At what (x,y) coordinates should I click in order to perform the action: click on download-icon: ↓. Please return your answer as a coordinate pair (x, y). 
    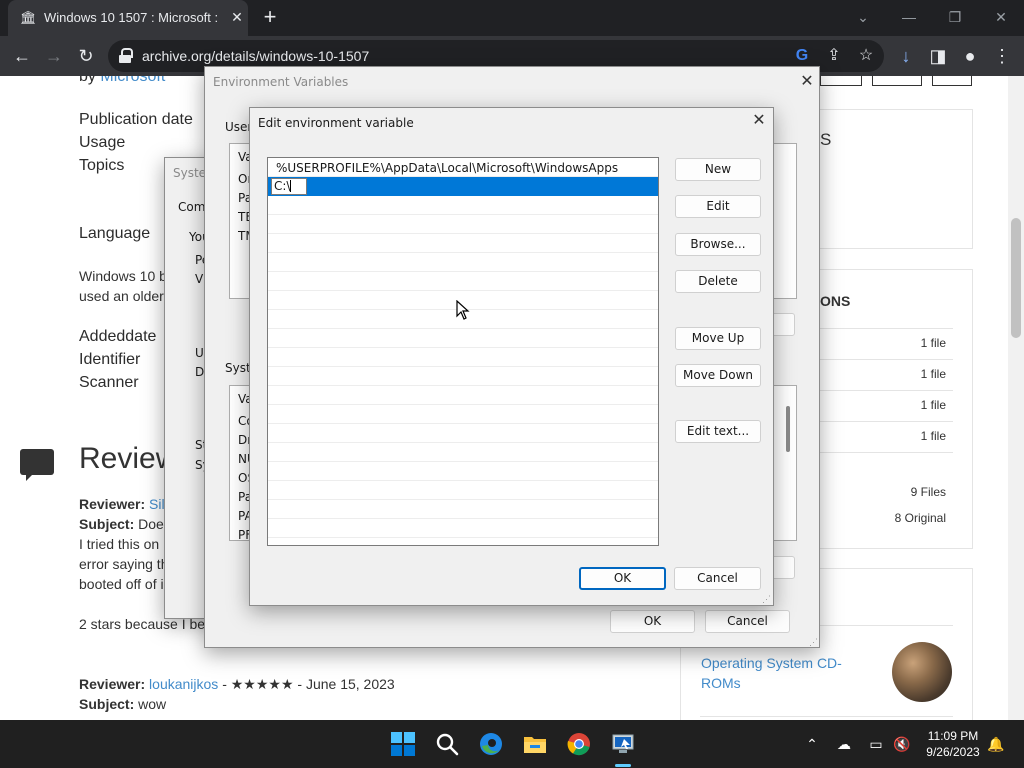
    Looking at the image, I should click on (906, 56).